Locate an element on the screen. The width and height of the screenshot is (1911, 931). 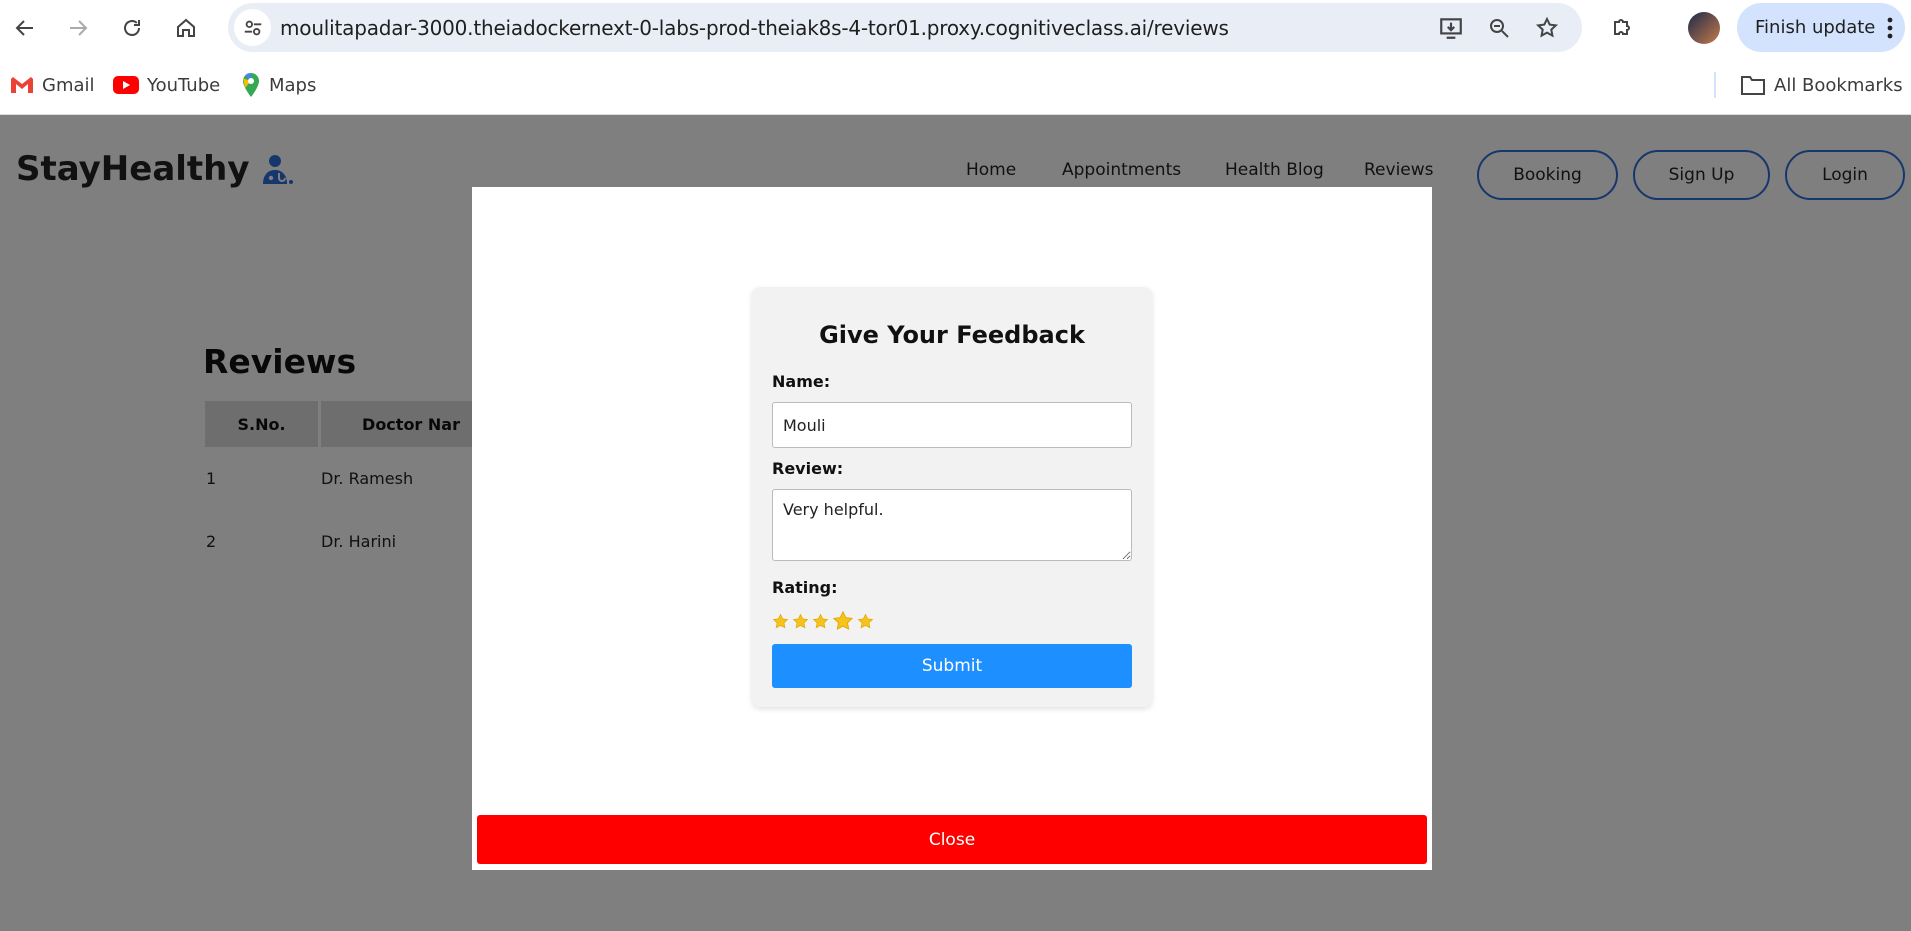
all-bookmarks-button: All Bookmarks is located at coordinates (1821, 85).